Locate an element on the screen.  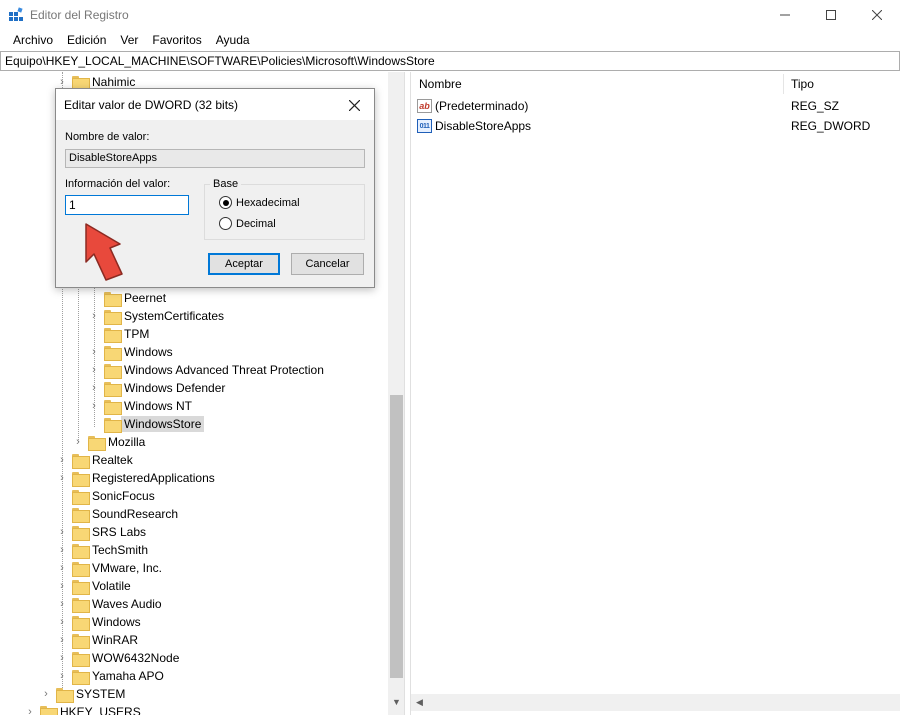
minimize-icon is located at coordinates (785, 15).